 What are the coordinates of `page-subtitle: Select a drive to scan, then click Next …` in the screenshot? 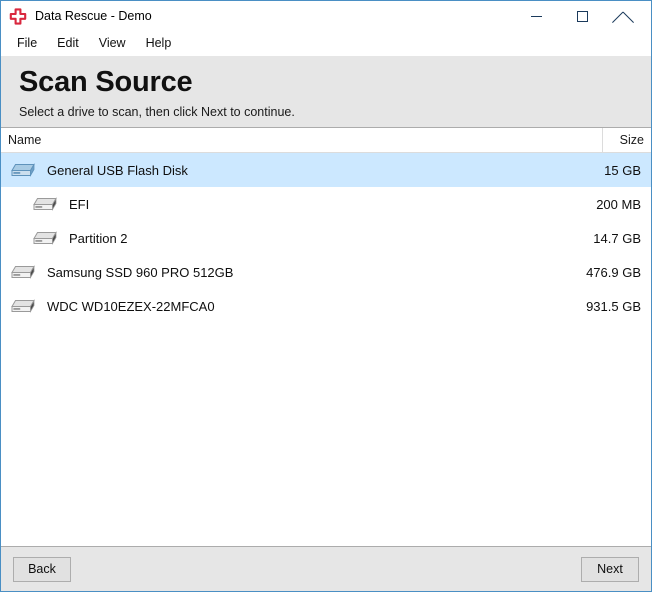 It's located at (157, 112).